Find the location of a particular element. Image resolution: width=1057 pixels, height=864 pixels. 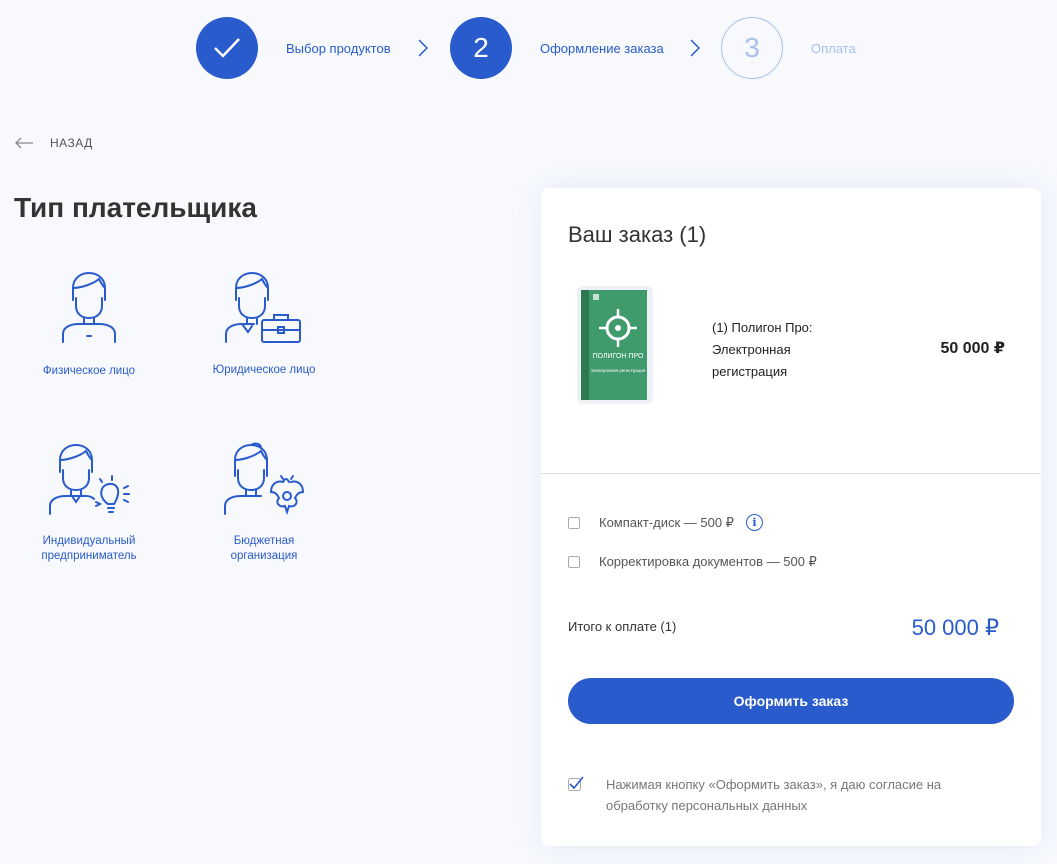

checkmark-icon is located at coordinates (227, 48).